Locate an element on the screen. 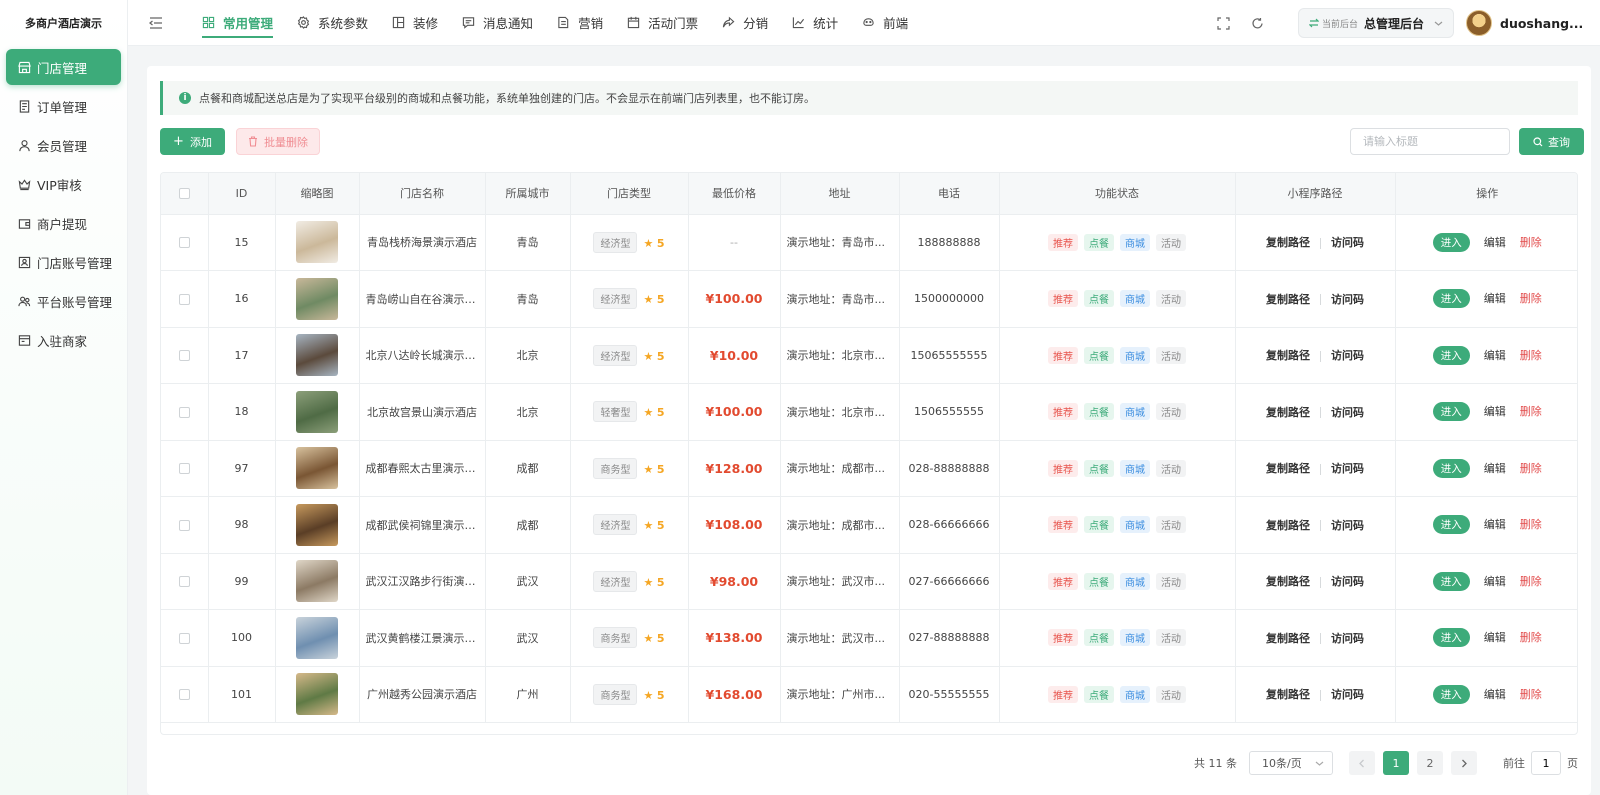 This screenshot has height=795, width=1600. sidebar-item-5: 门店账号管理 is located at coordinates (63, 262).